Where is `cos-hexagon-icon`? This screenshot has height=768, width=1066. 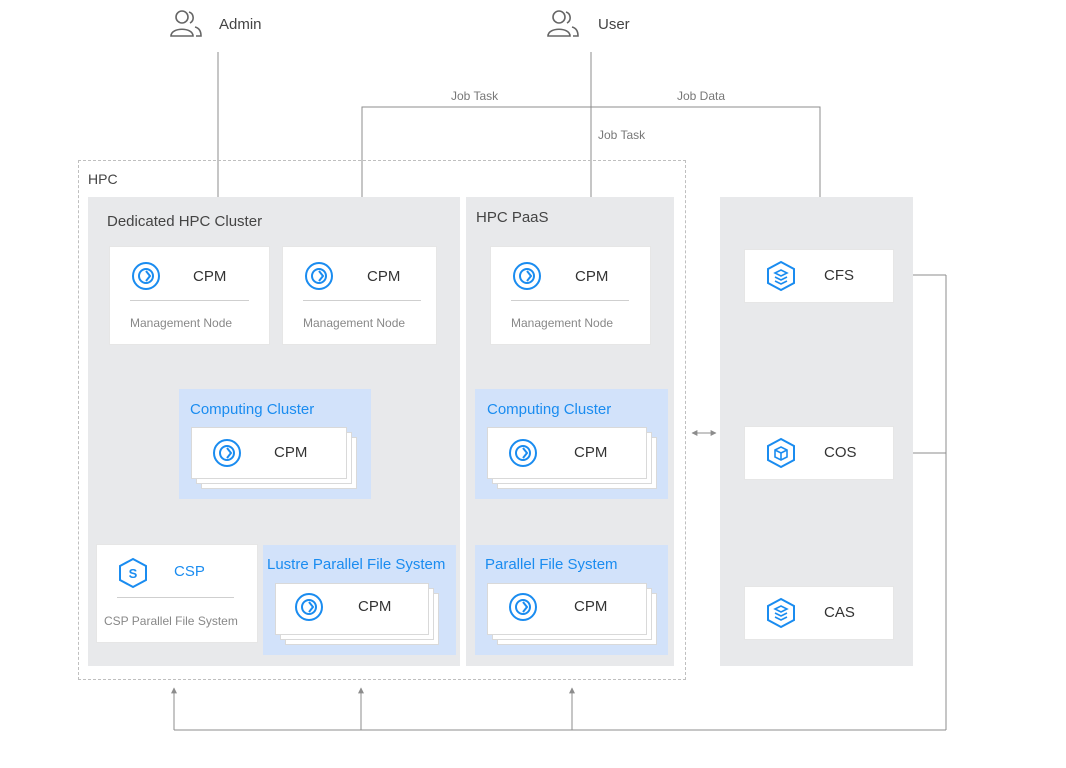 cos-hexagon-icon is located at coordinates (781, 453).